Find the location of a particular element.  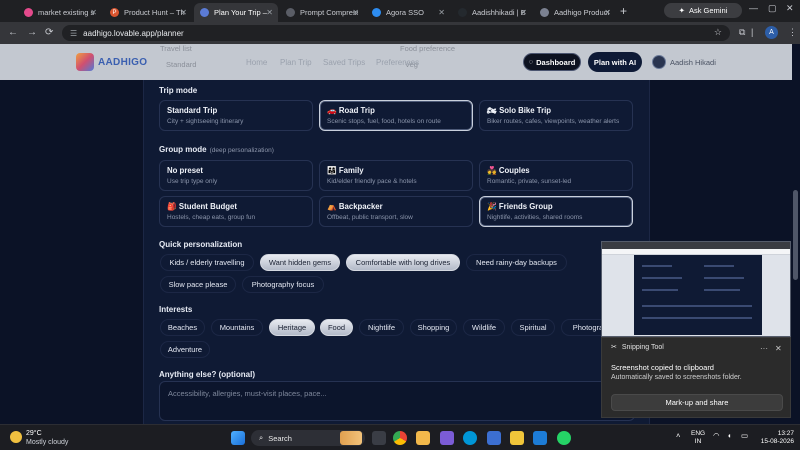

nav-home: Home is located at coordinates (256, 62).